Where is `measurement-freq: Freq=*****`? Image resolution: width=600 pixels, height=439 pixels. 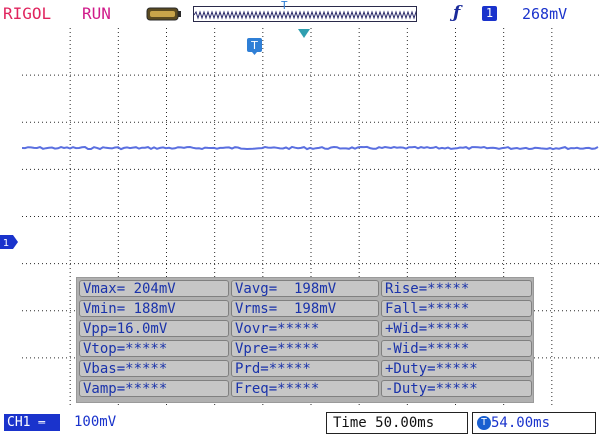 measurement-freq: Freq=***** is located at coordinates (305, 388).